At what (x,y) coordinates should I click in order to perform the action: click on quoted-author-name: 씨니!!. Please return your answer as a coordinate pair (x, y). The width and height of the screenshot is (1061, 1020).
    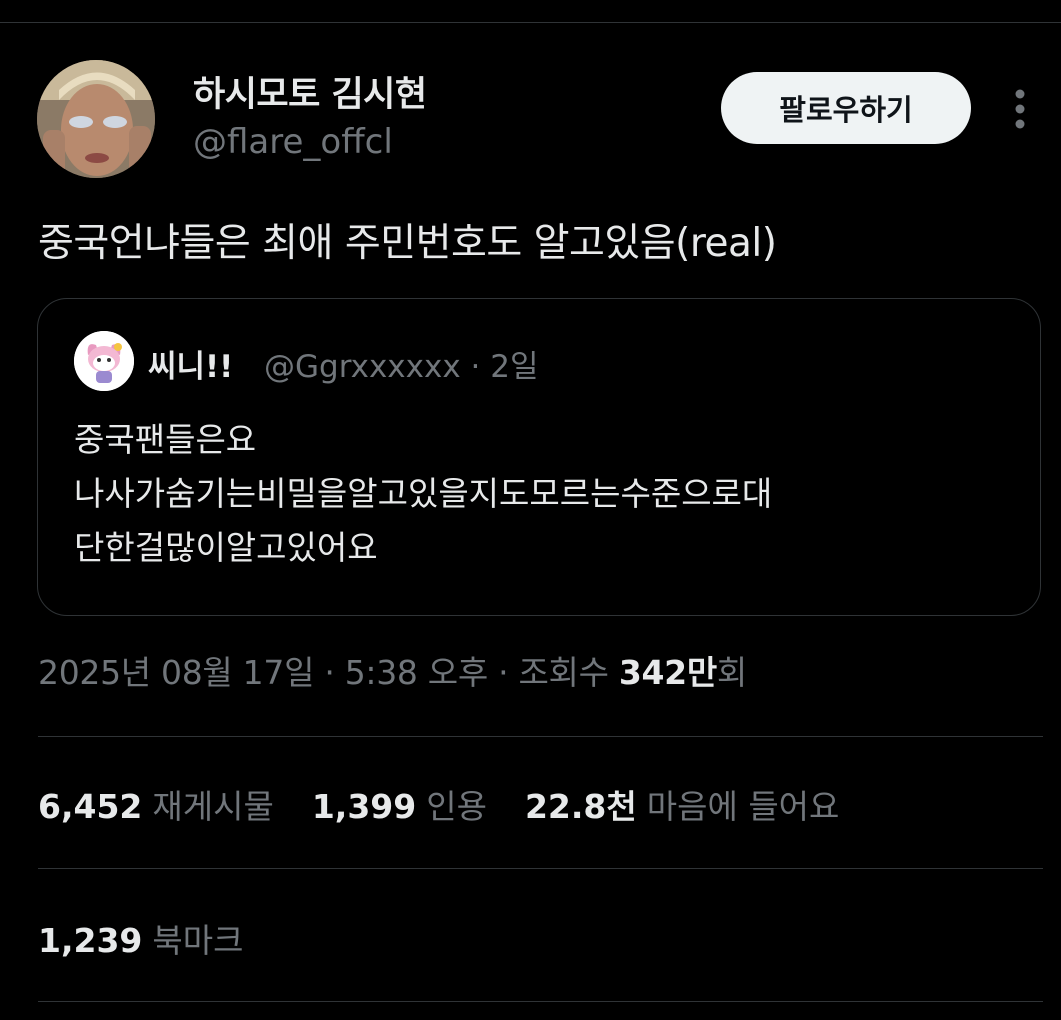
    Looking at the image, I should click on (190, 363).